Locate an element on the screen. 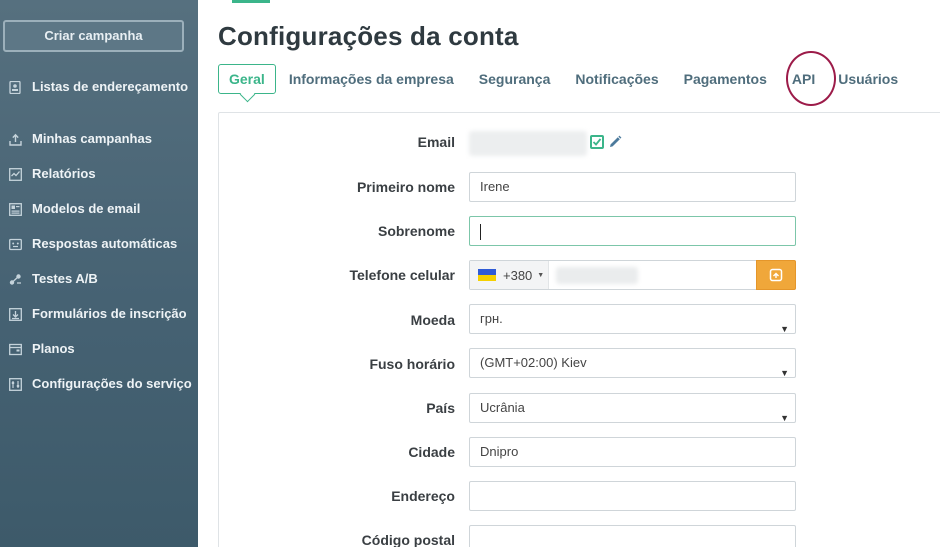 The image size is (940, 547). sidebar-item-label: Modelos de email is located at coordinates (86, 208).